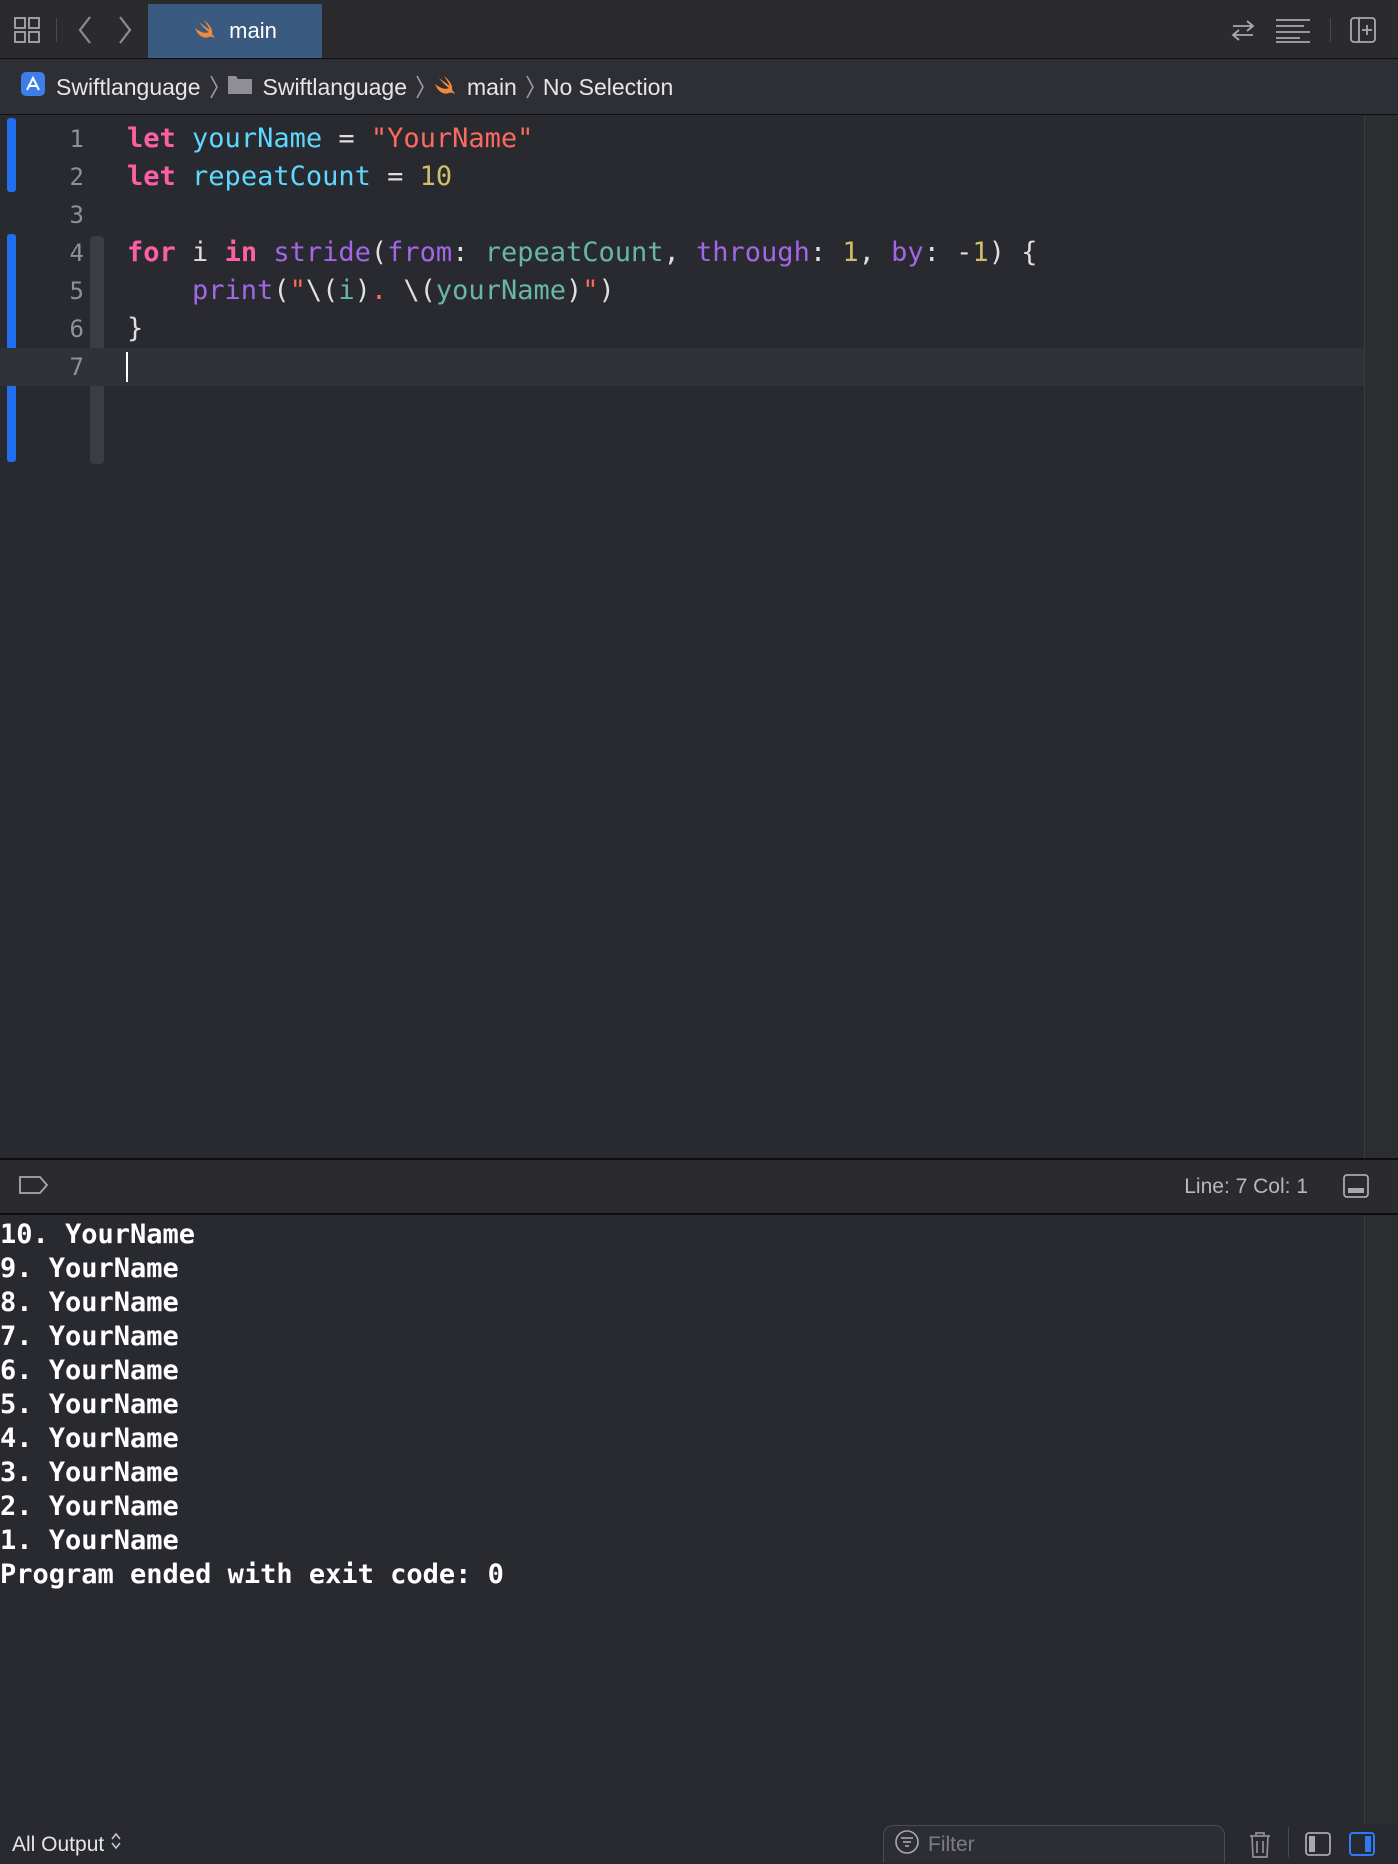  What do you see at coordinates (907, 1844) in the screenshot?
I see `filter-icon` at bounding box center [907, 1844].